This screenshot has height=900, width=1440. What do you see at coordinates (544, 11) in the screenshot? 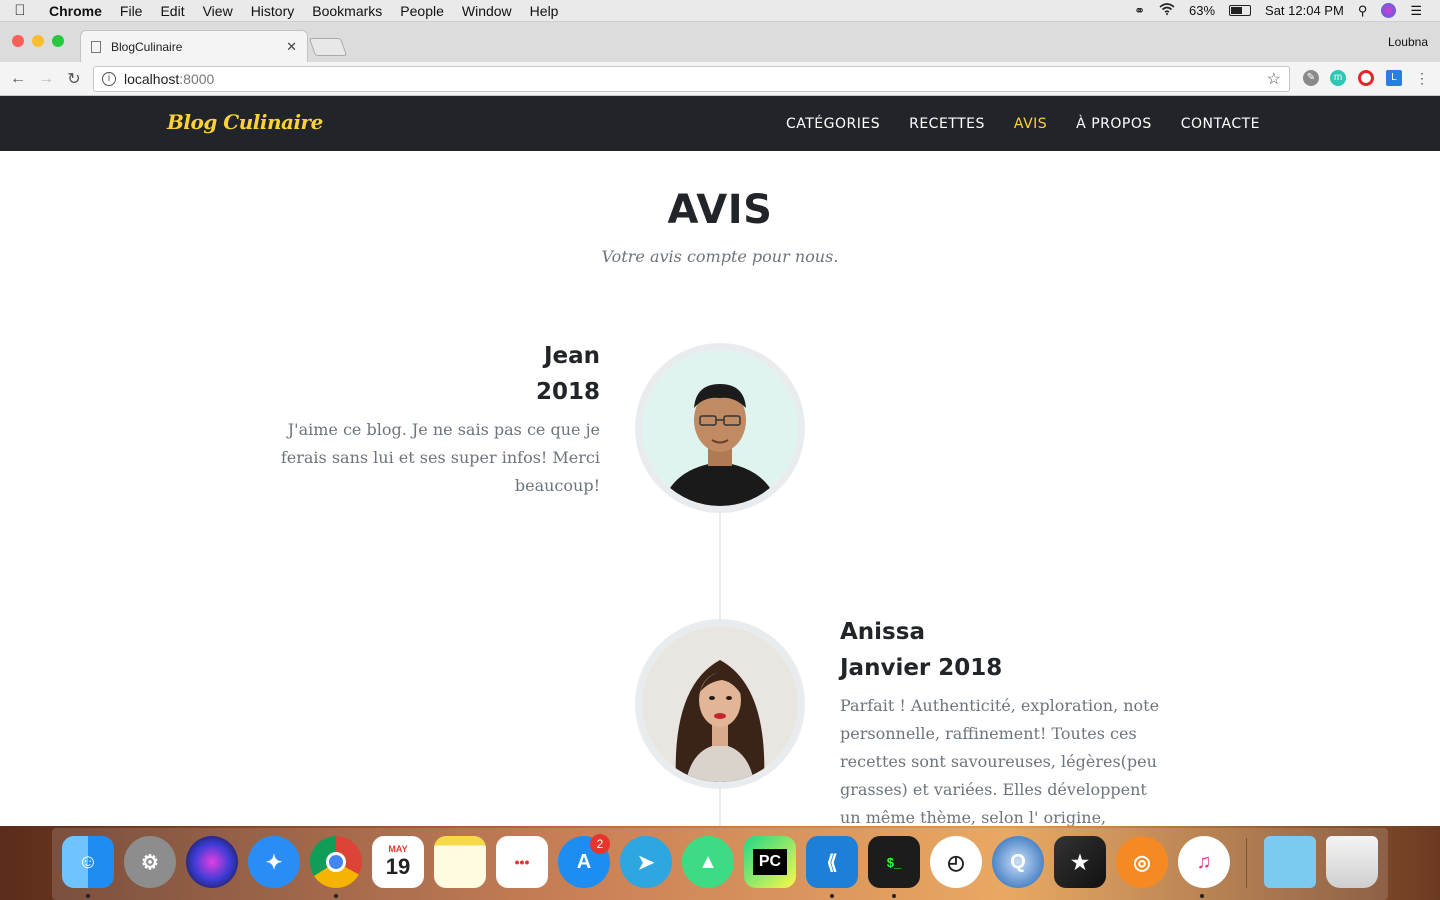
I see `menu-help: Help` at bounding box center [544, 11].